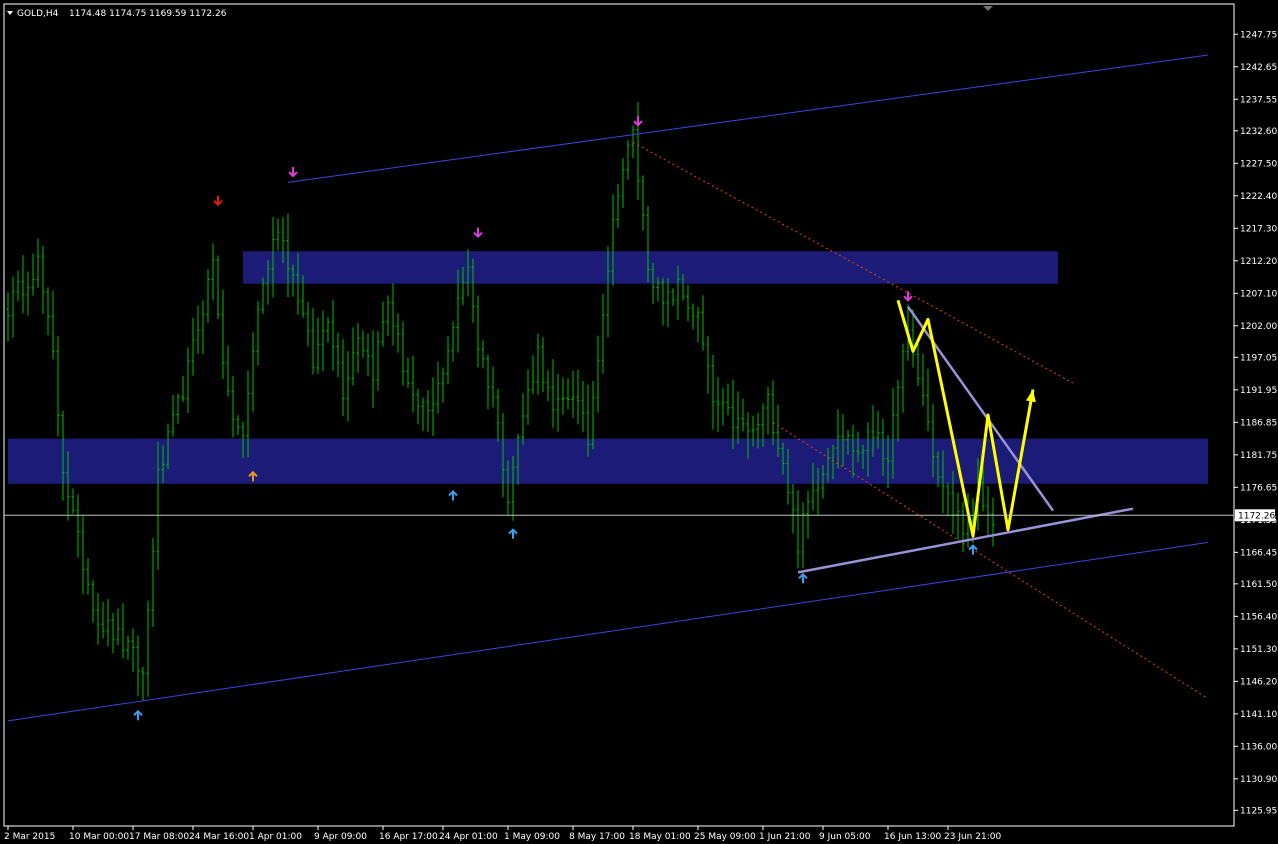 This screenshot has width=1278, height=844. Describe the element at coordinates (1258, 132) in the screenshot. I see `y-tick-label: 1232.60` at that location.